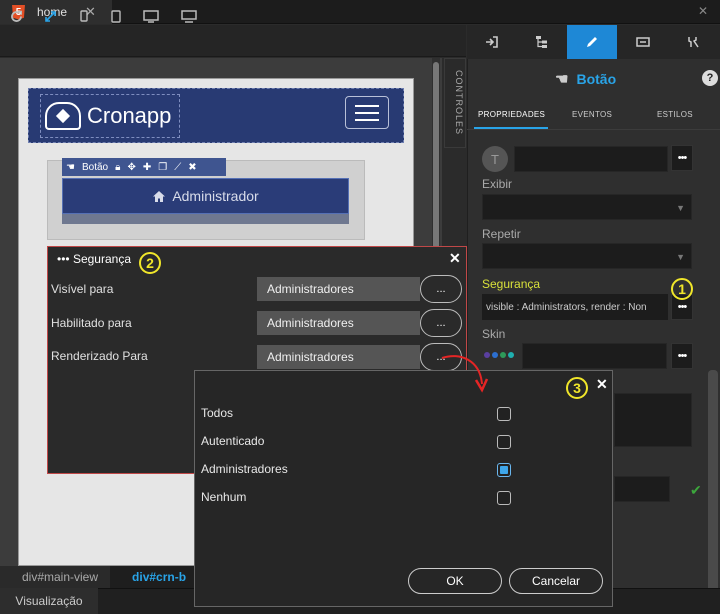 The image size is (720, 614). Describe the element at coordinates (192, 167) in the screenshot. I see `delete-icon: ✖` at that location.